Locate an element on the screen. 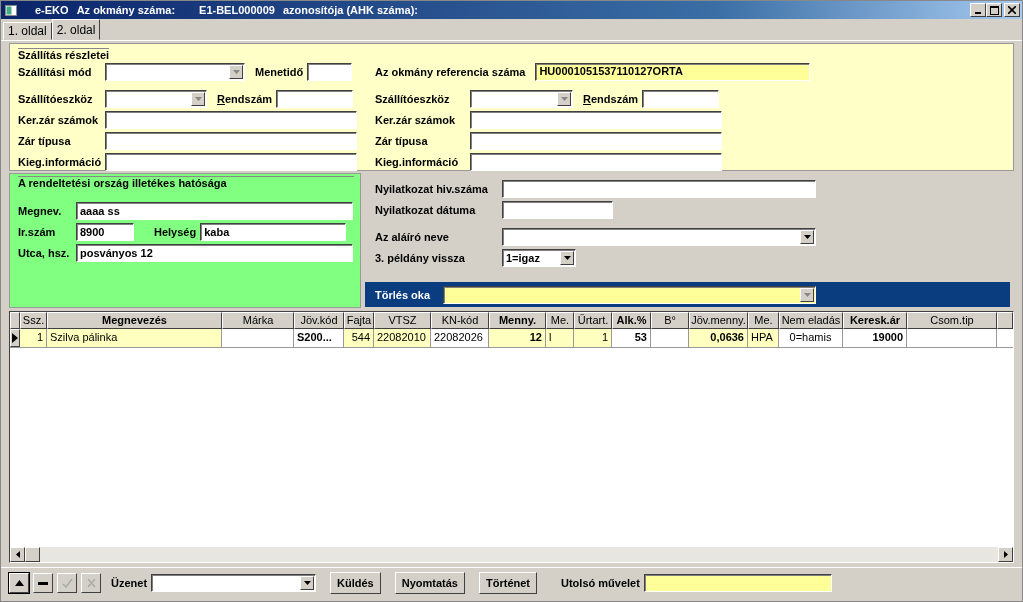  dropdown-field: 1=igaz is located at coordinates (539, 258).